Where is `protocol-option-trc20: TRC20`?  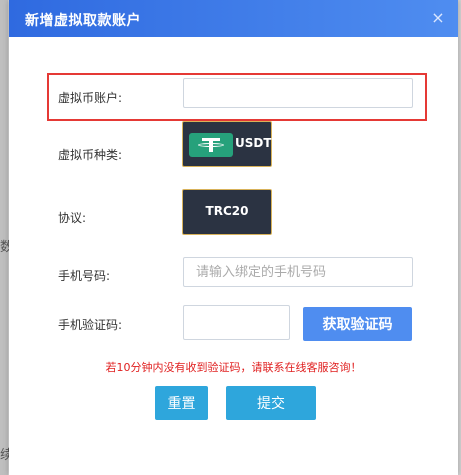
protocol-option-trc20: TRC20 is located at coordinates (227, 212).